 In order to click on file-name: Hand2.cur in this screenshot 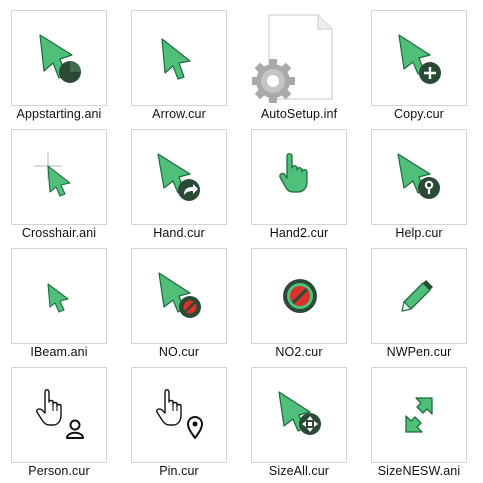, I will do `click(299, 233)`.